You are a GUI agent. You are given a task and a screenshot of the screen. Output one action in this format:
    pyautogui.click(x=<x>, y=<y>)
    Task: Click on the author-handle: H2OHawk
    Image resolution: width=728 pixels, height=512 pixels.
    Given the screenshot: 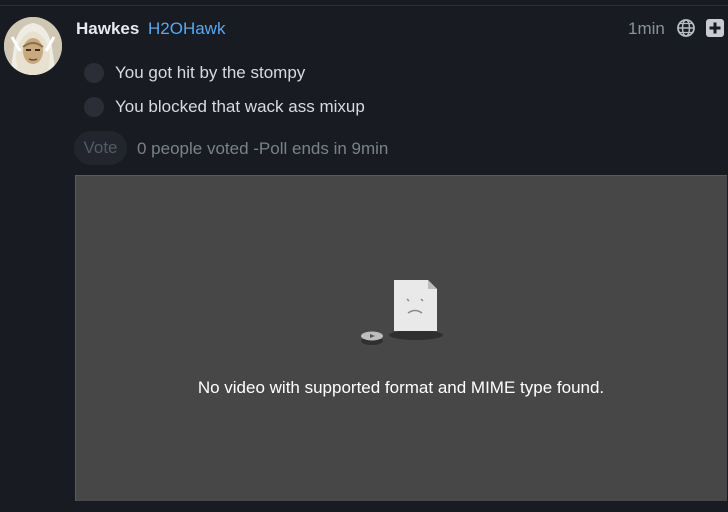 What is the action you would take?
    pyautogui.click(x=186, y=29)
    